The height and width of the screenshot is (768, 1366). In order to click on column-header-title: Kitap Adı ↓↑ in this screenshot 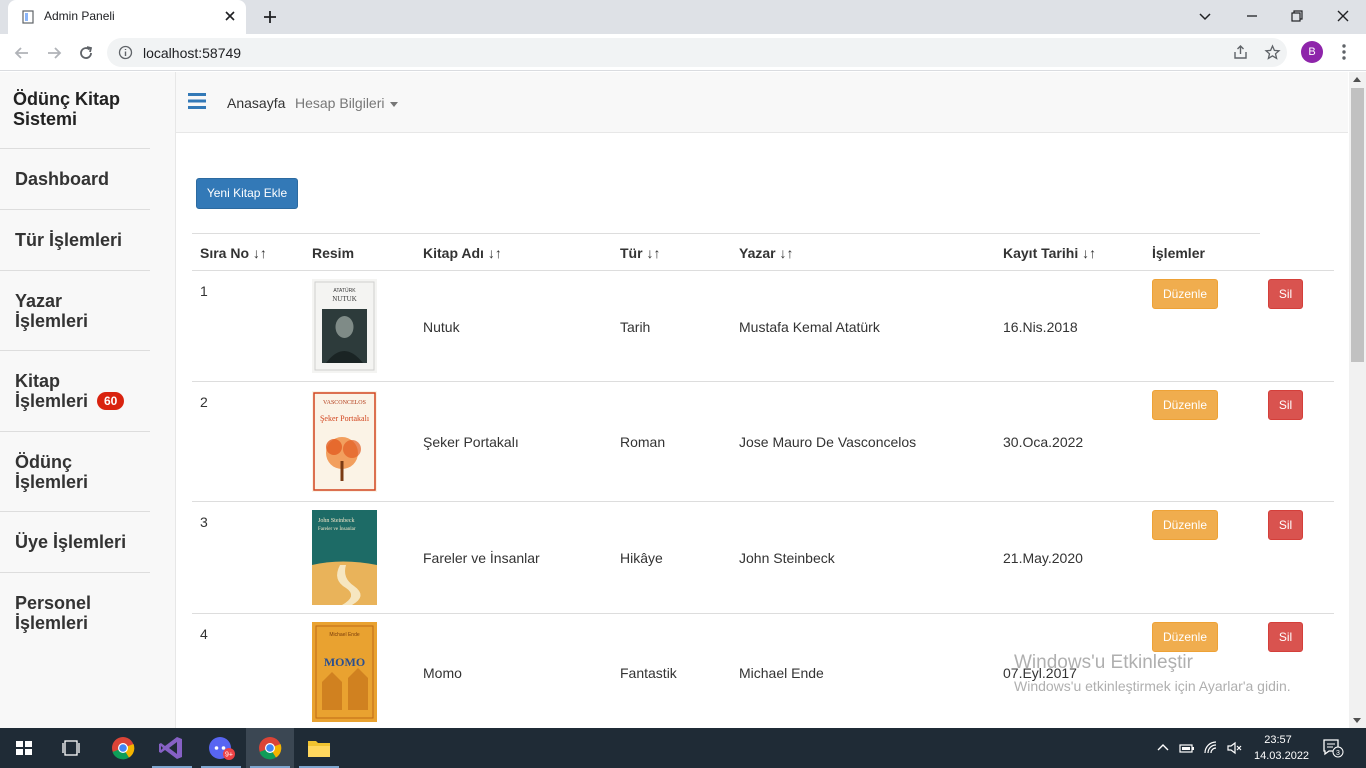, I will do `click(462, 253)`.